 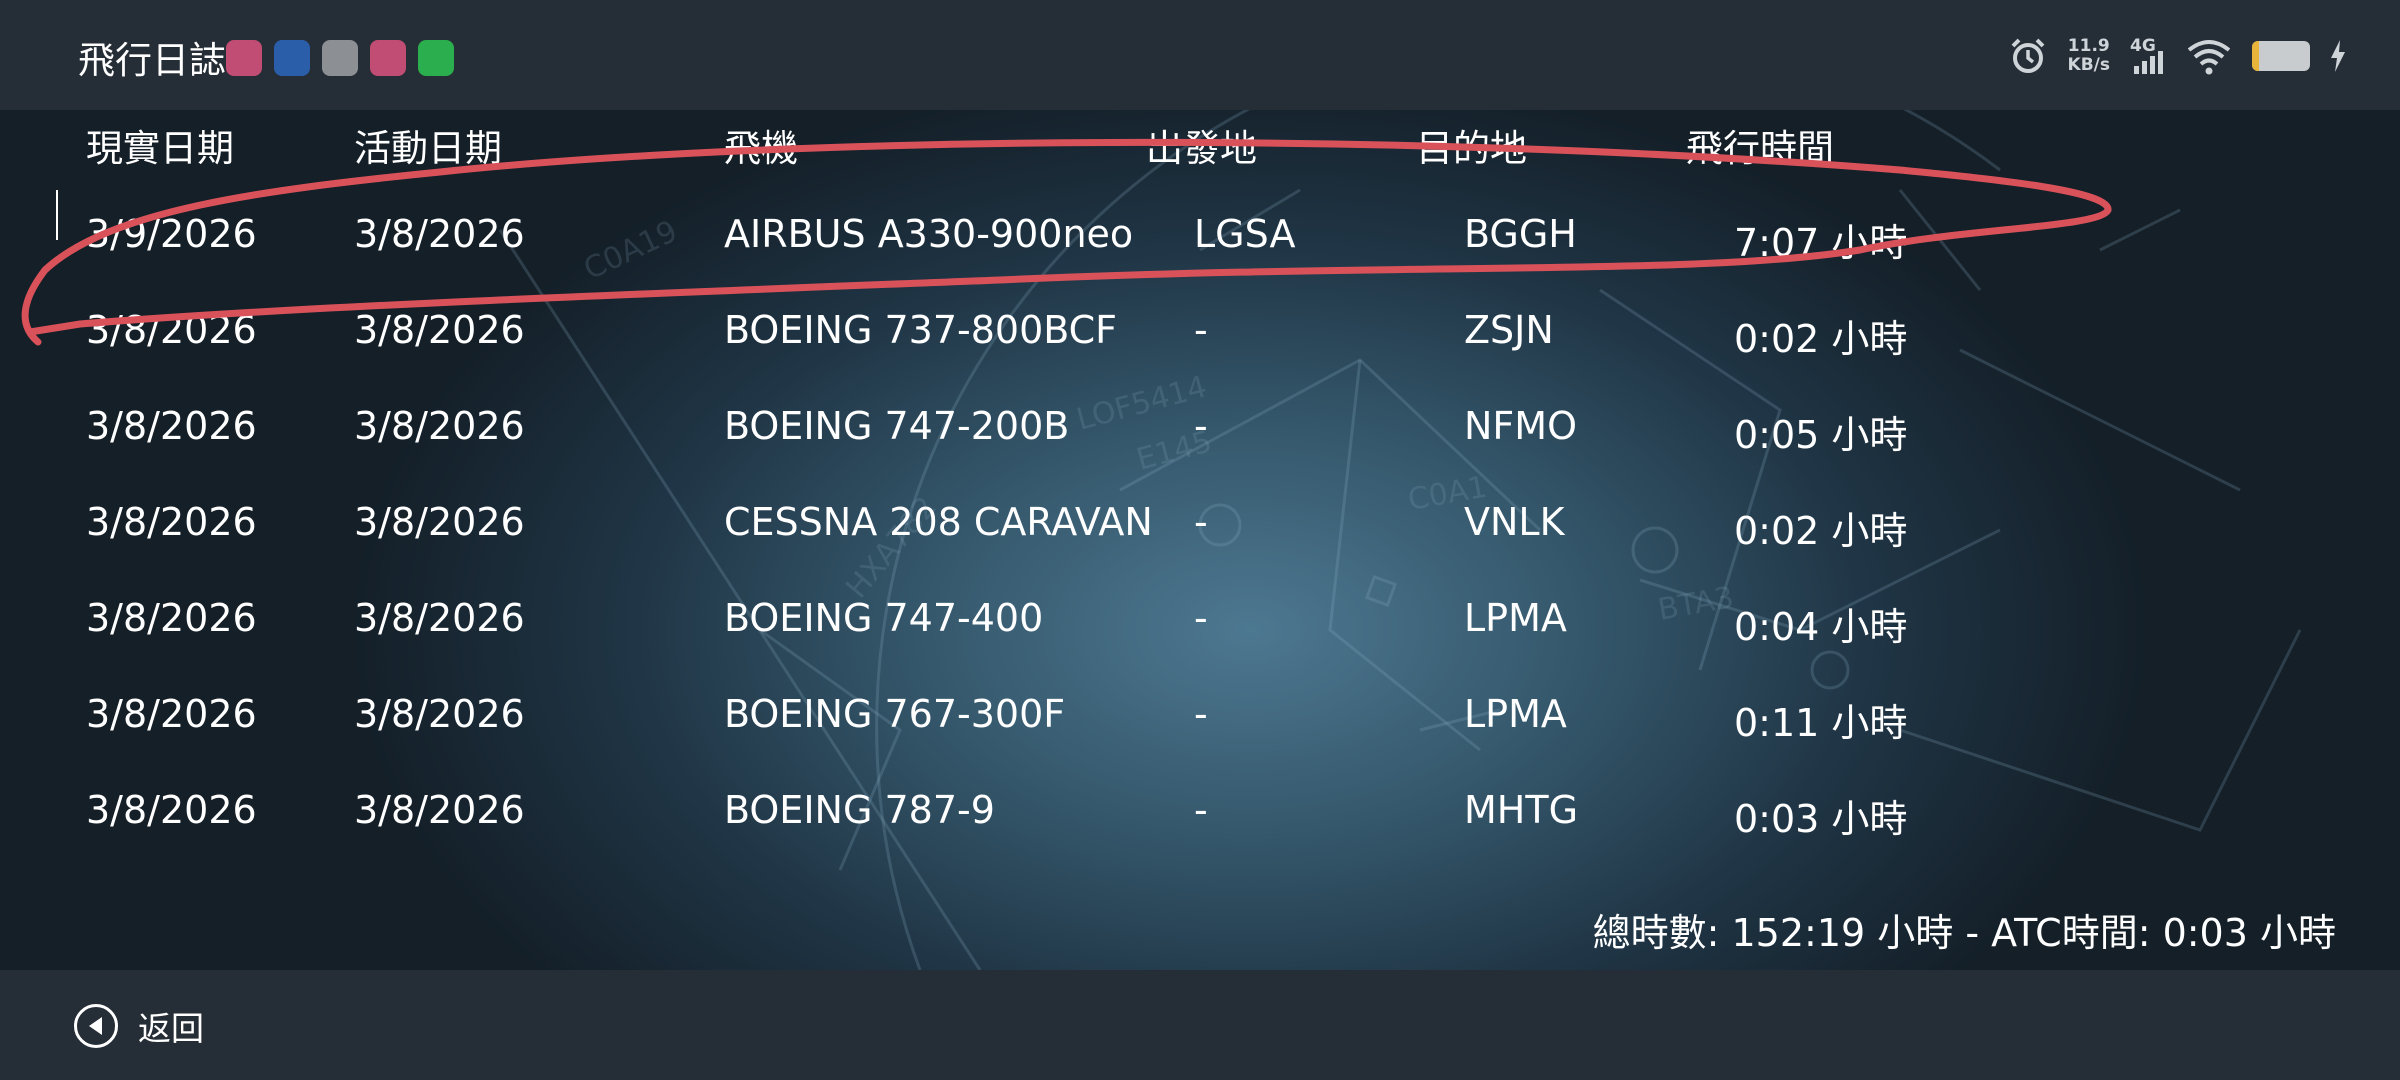 What do you see at coordinates (171, 1028) in the screenshot?
I see `back-label: 返回` at bounding box center [171, 1028].